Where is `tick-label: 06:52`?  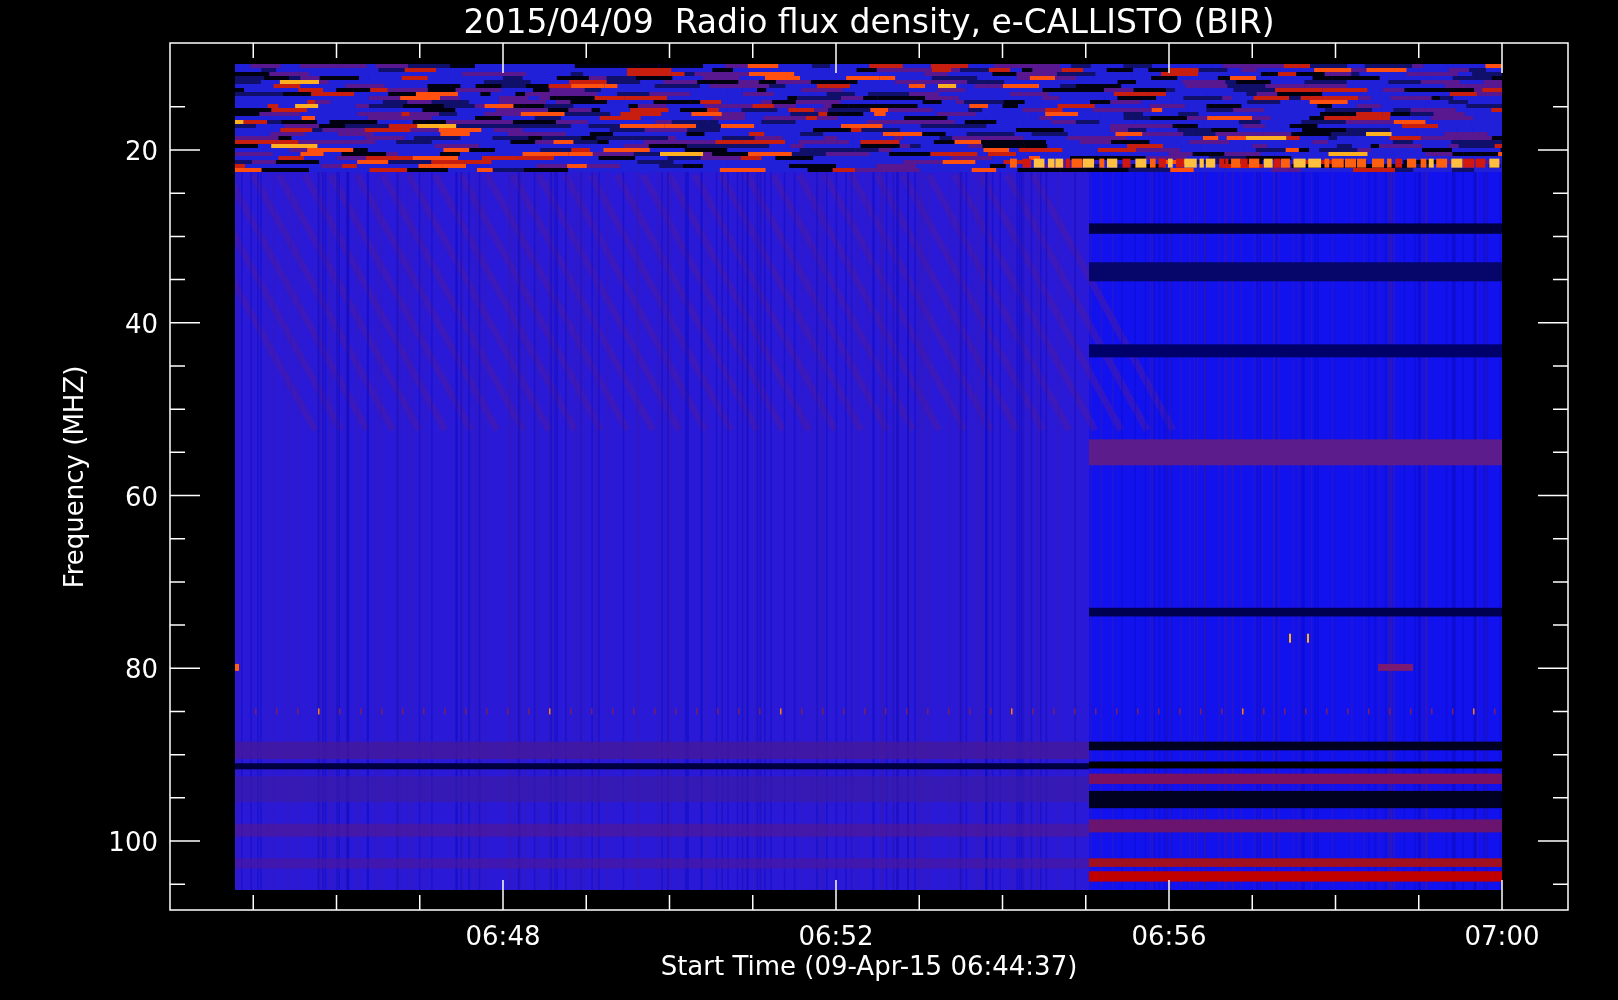
tick-label: 06:52 is located at coordinates (836, 936).